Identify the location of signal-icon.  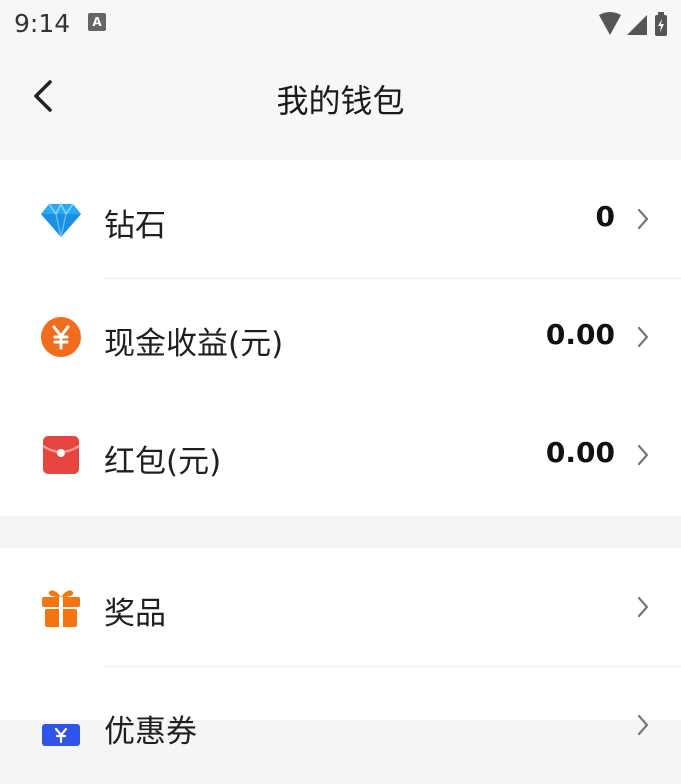
(637, 25).